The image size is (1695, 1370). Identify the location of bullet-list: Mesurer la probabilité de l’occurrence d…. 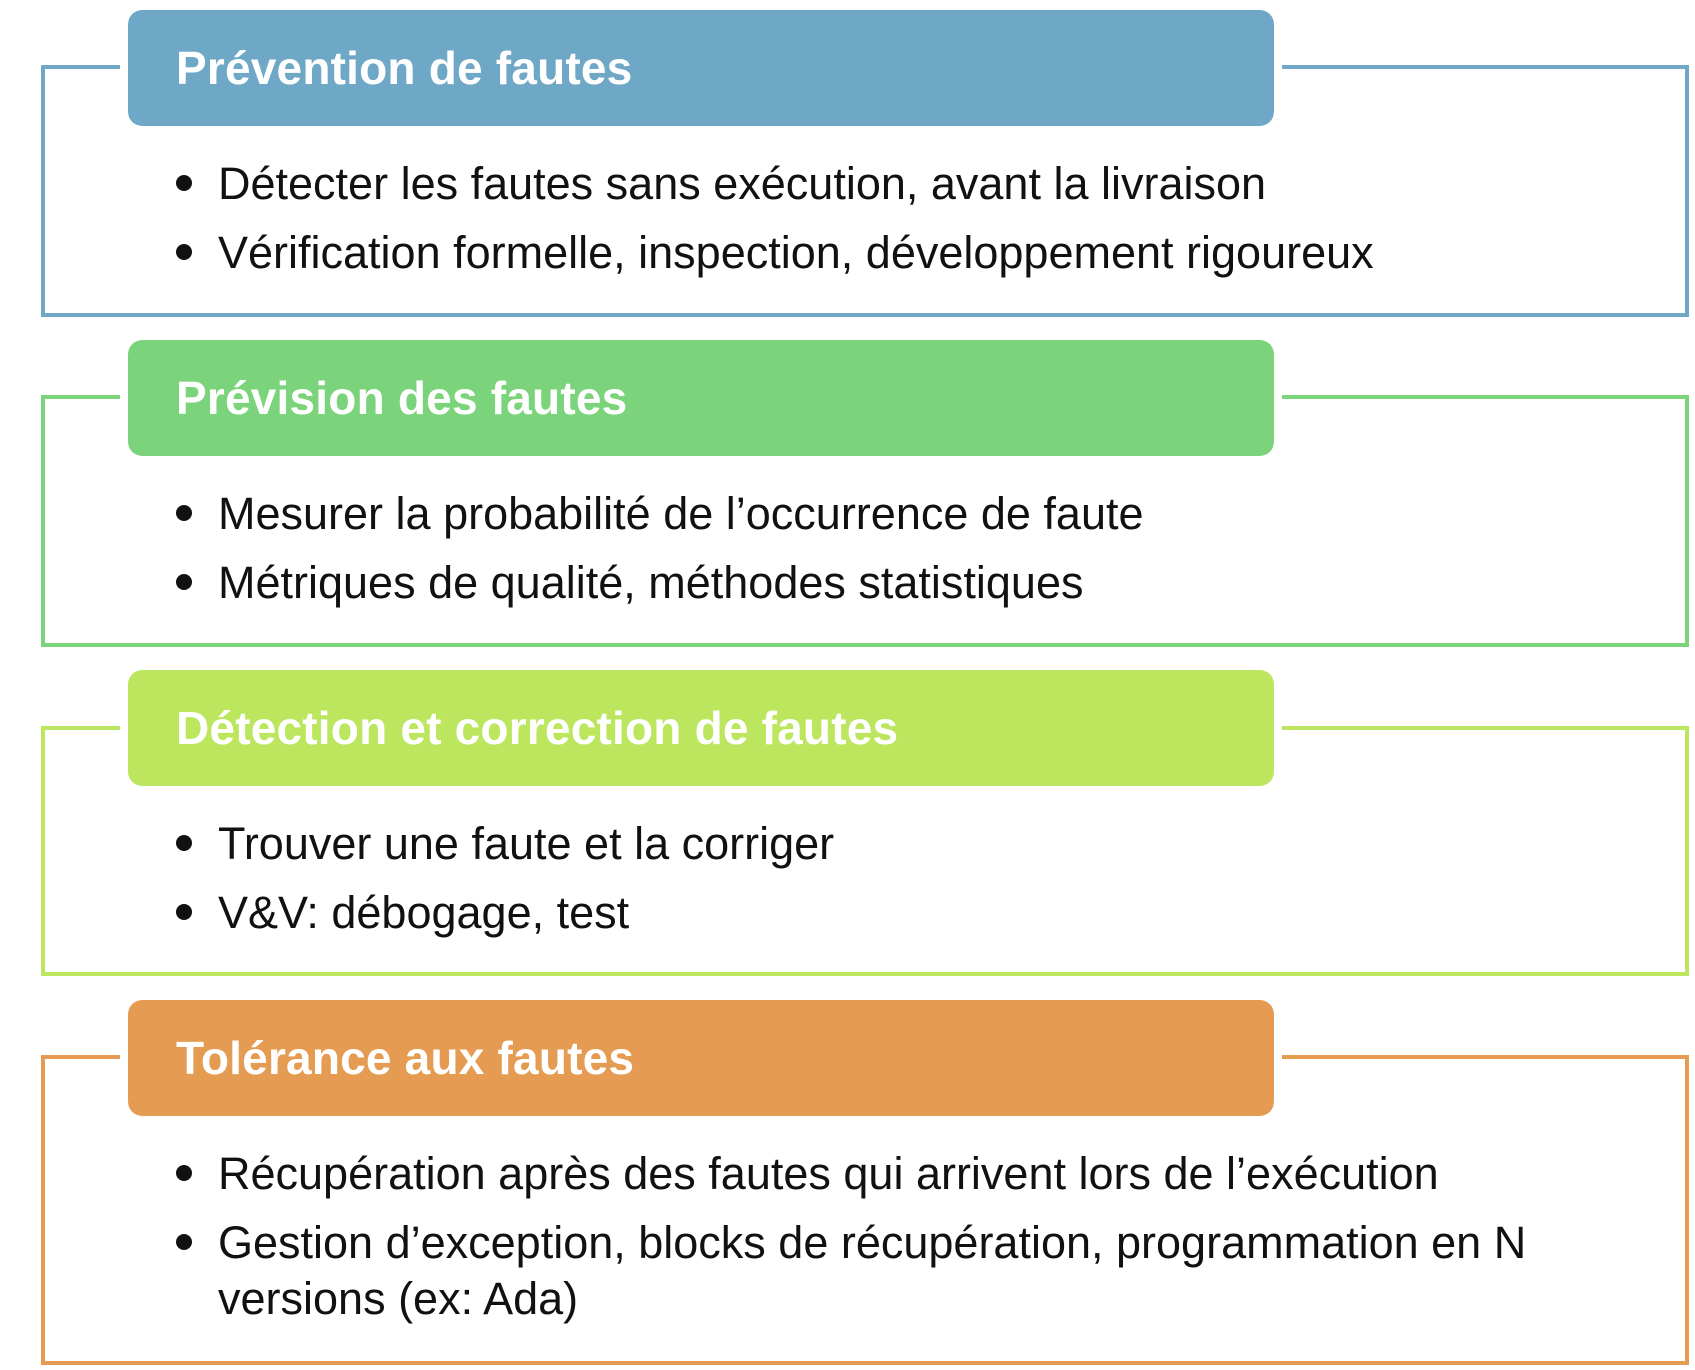
(900, 555).